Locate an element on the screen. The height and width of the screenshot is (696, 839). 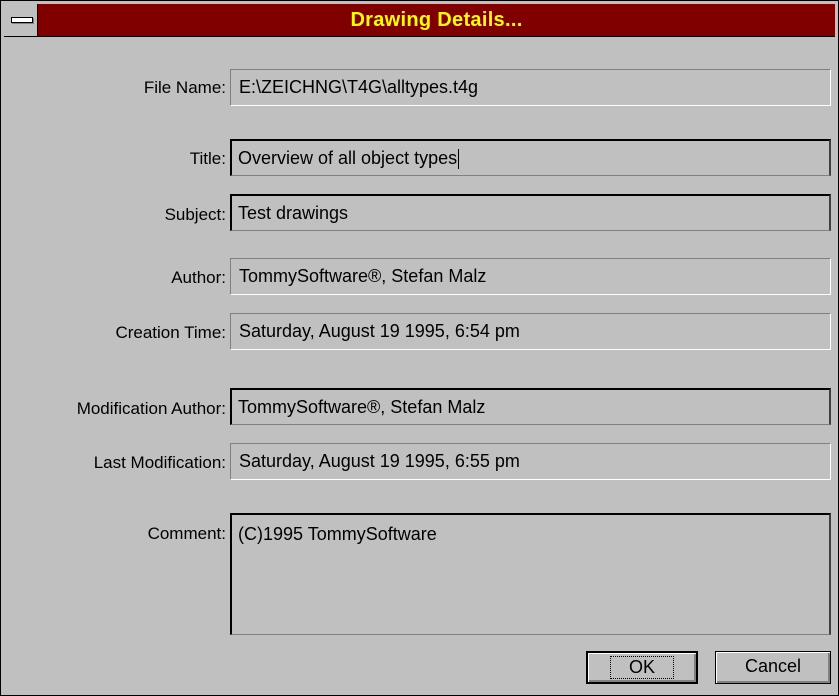
cancel-button-label: Cancel is located at coordinates (773, 666).